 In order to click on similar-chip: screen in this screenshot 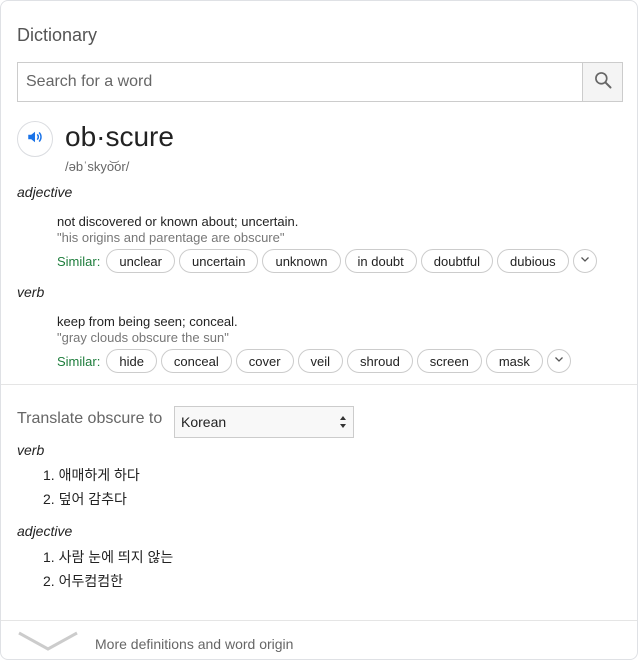, I will do `click(449, 361)`.